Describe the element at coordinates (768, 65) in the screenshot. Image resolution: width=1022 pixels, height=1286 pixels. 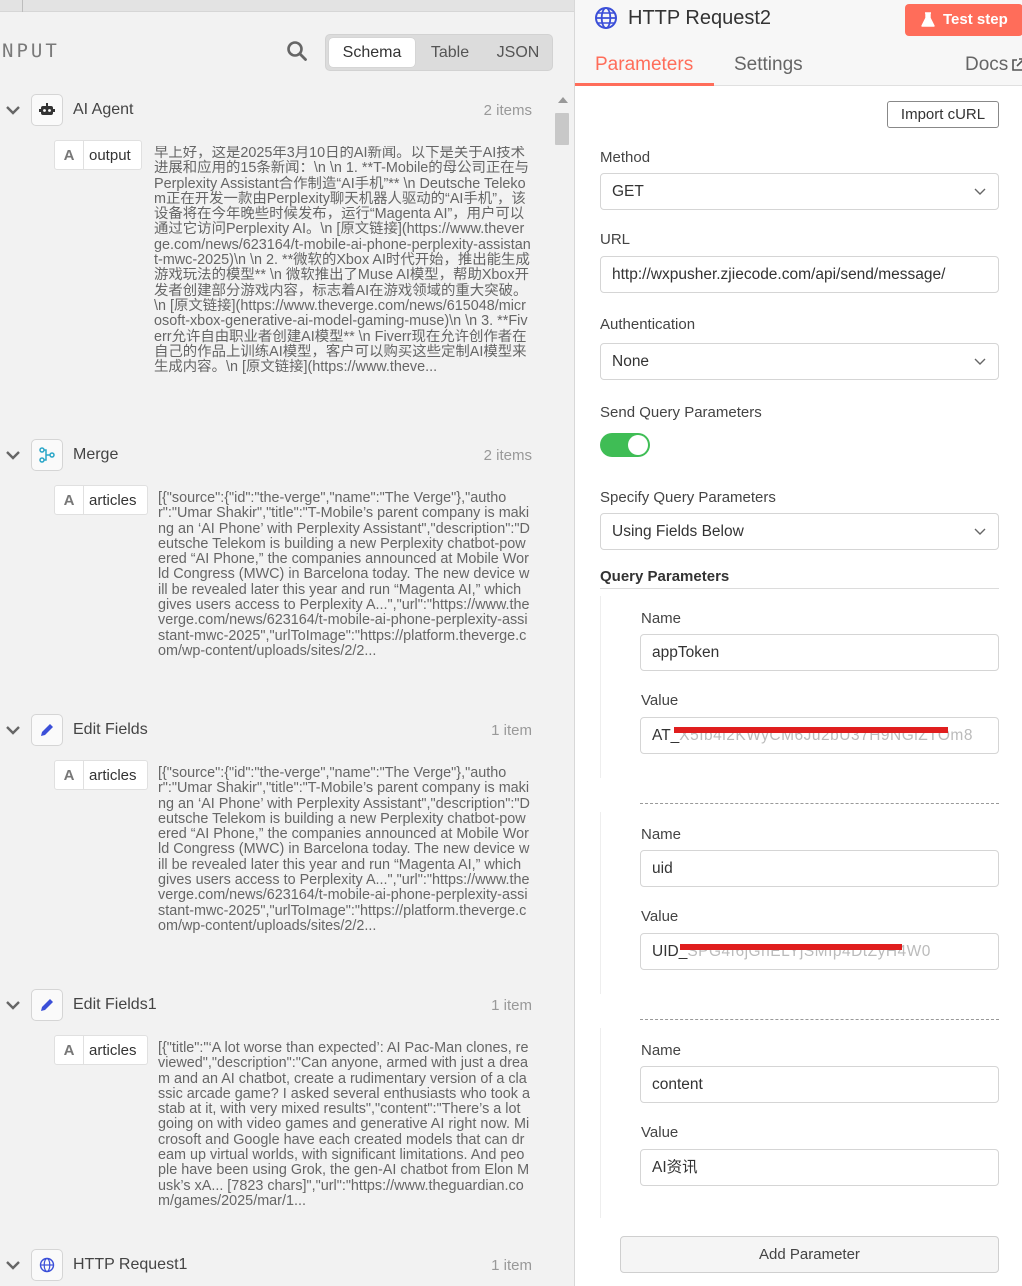
I see `tab-settings: Settings` at that location.